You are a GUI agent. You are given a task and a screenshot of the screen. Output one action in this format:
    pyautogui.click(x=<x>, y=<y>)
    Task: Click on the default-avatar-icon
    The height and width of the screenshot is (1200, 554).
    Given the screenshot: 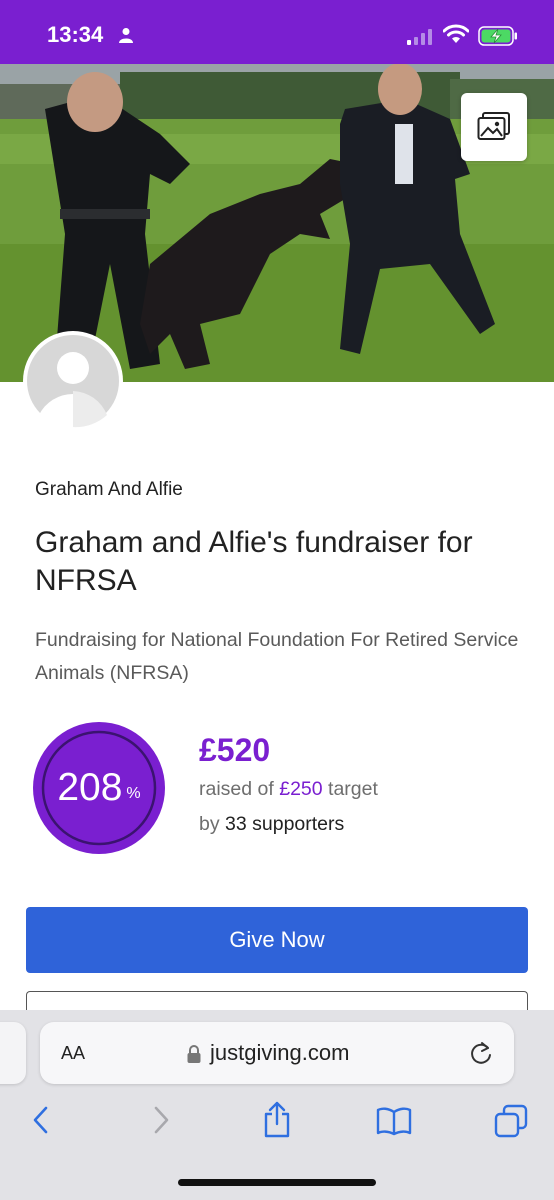 What is the action you would take?
    pyautogui.click(x=73, y=381)
    